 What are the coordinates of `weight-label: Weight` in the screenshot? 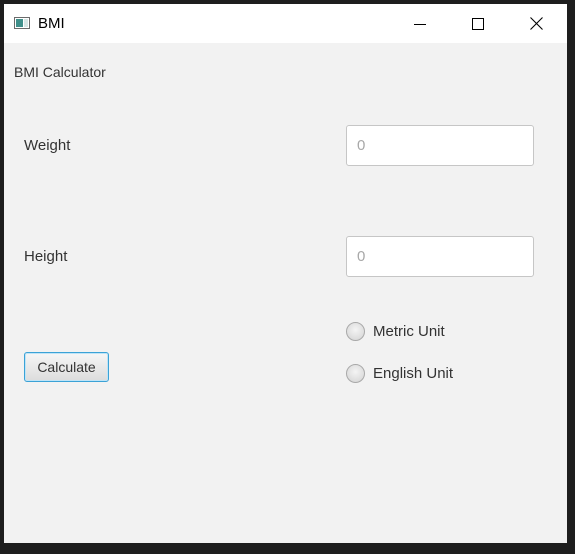 It's located at (47, 145).